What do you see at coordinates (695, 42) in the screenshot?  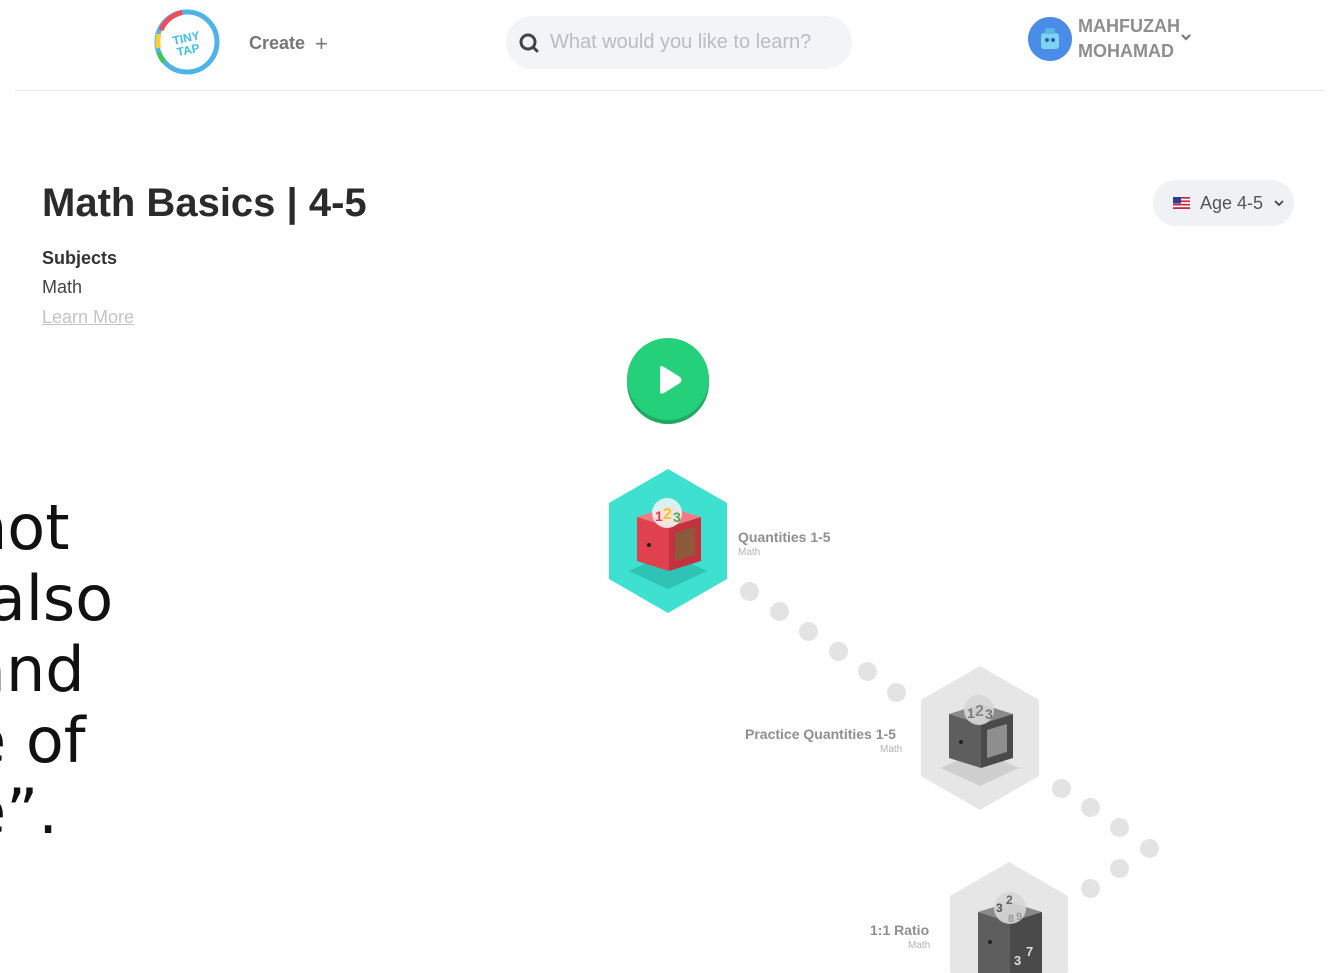 I see `search-input` at bounding box center [695, 42].